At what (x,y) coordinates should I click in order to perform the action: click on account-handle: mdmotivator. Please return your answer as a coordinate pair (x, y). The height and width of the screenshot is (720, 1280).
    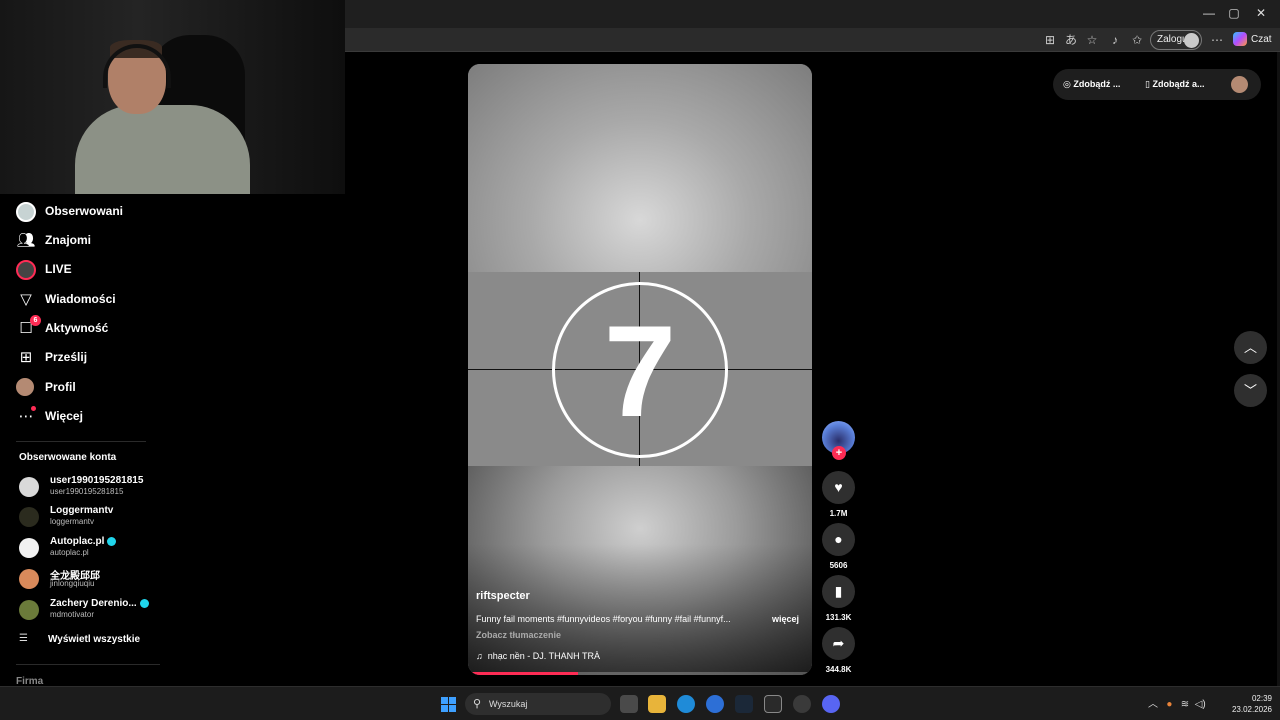
    Looking at the image, I should click on (72, 614).